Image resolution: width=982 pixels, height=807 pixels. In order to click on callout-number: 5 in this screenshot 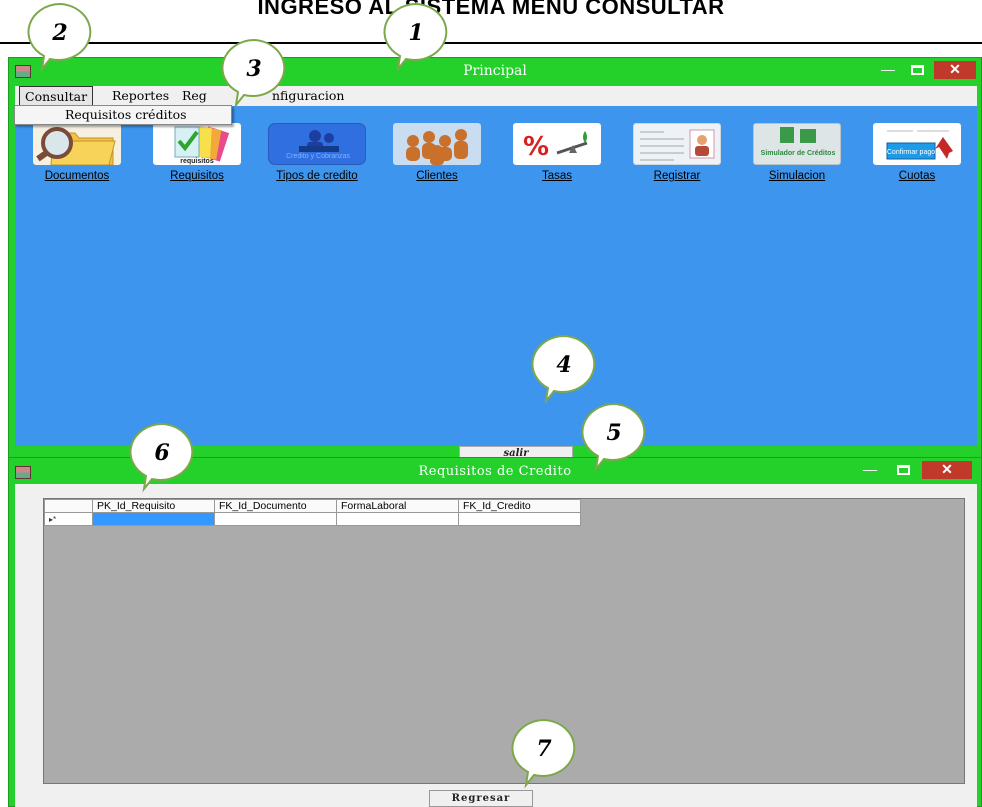, I will do `click(614, 433)`.